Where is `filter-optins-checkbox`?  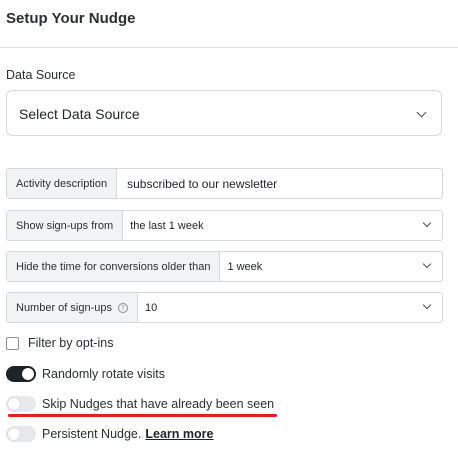
filter-optins-checkbox is located at coordinates (12, 343).